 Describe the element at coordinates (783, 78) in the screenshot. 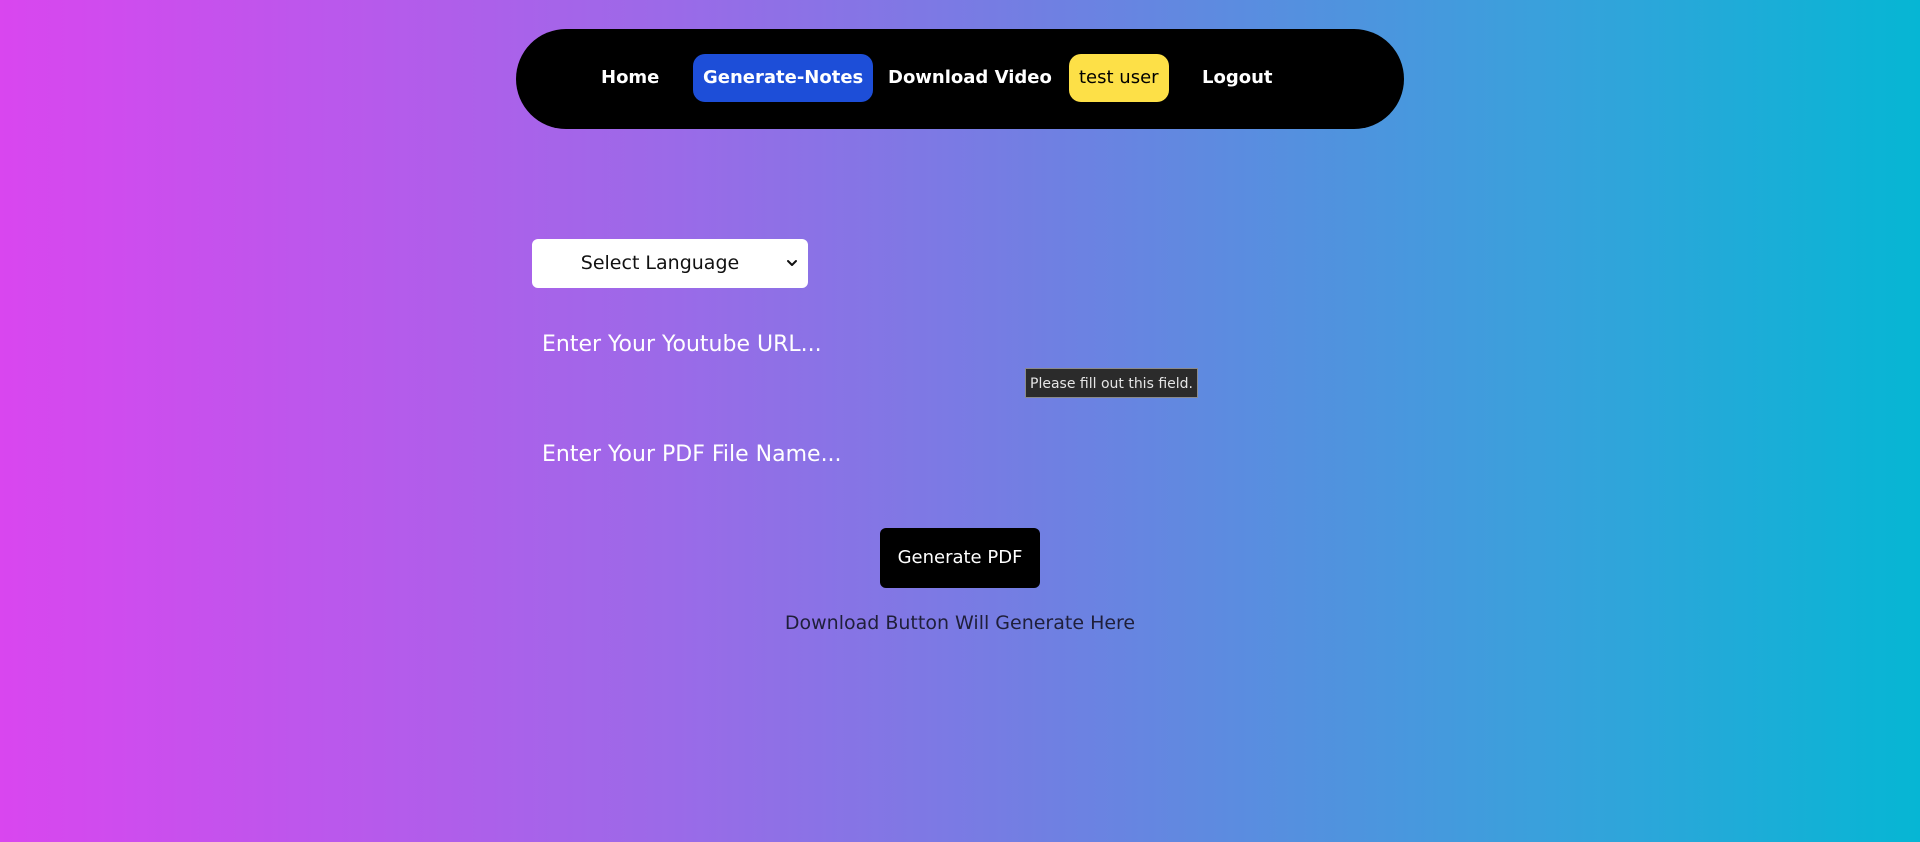

I see `nav-generate-notes-link: Generate-Notes` at that location.